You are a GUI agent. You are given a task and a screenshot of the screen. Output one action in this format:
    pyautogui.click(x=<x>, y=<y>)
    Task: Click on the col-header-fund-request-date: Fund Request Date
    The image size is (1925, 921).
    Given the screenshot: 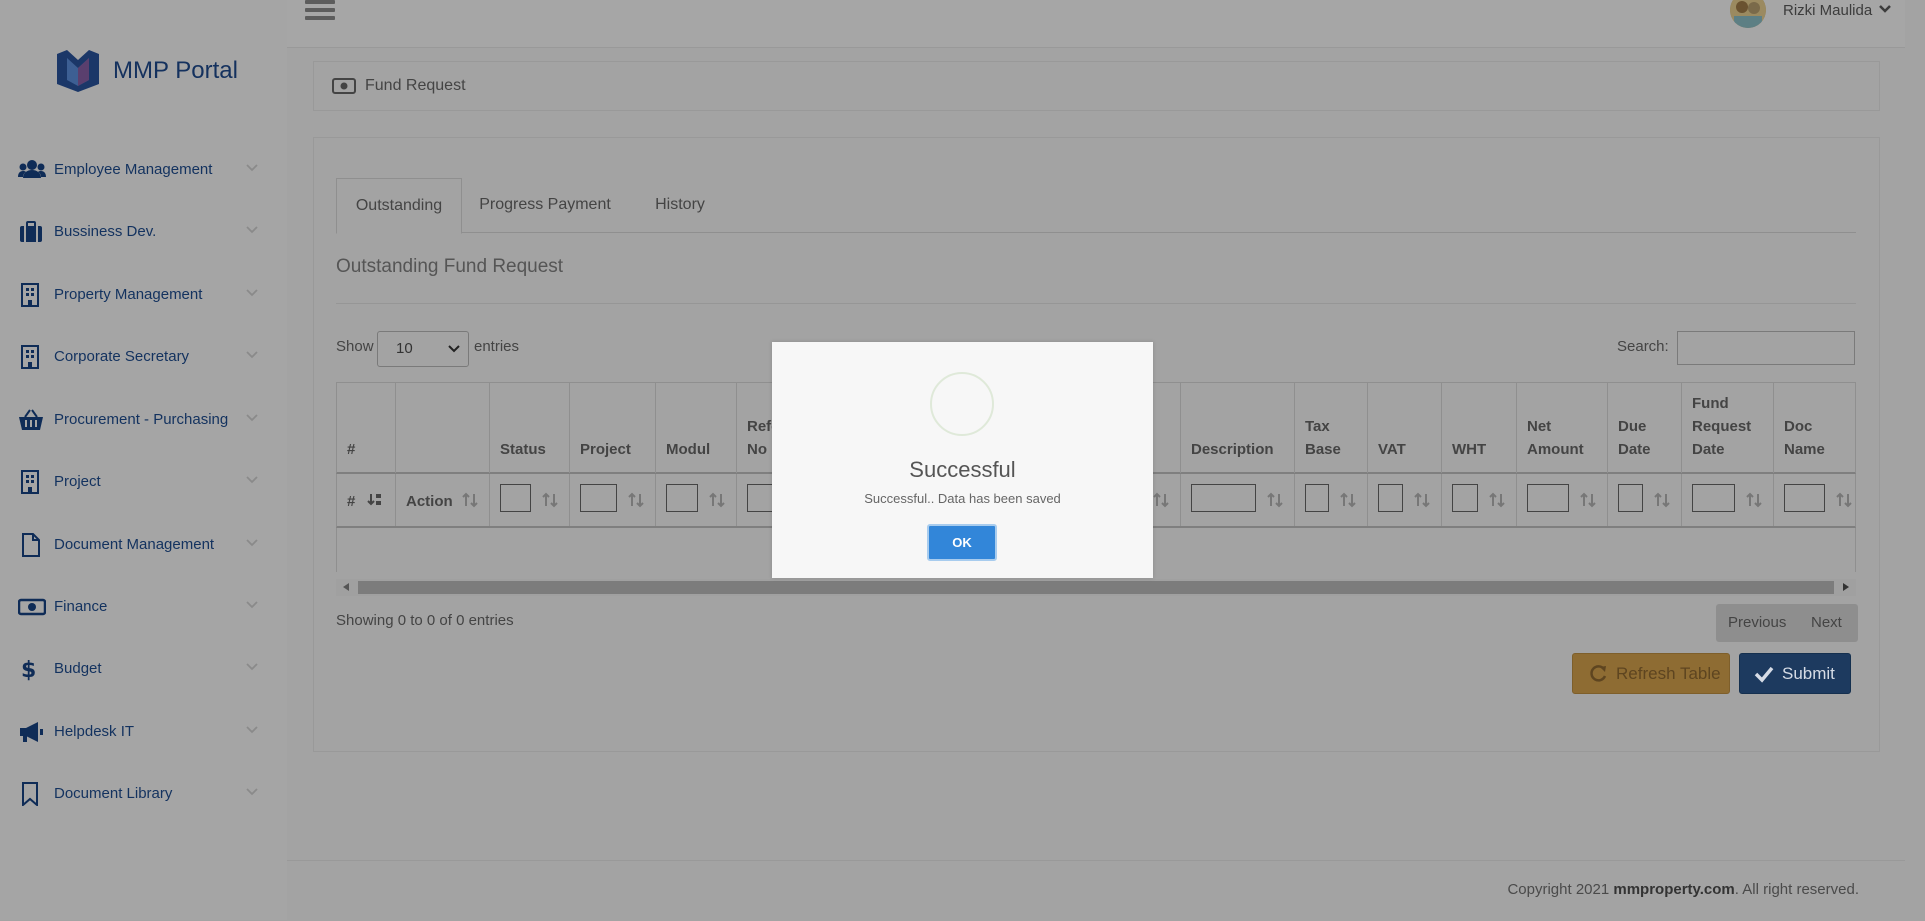 What is the action you would take?
    pyautogui.click(x=1728, y=428)
    